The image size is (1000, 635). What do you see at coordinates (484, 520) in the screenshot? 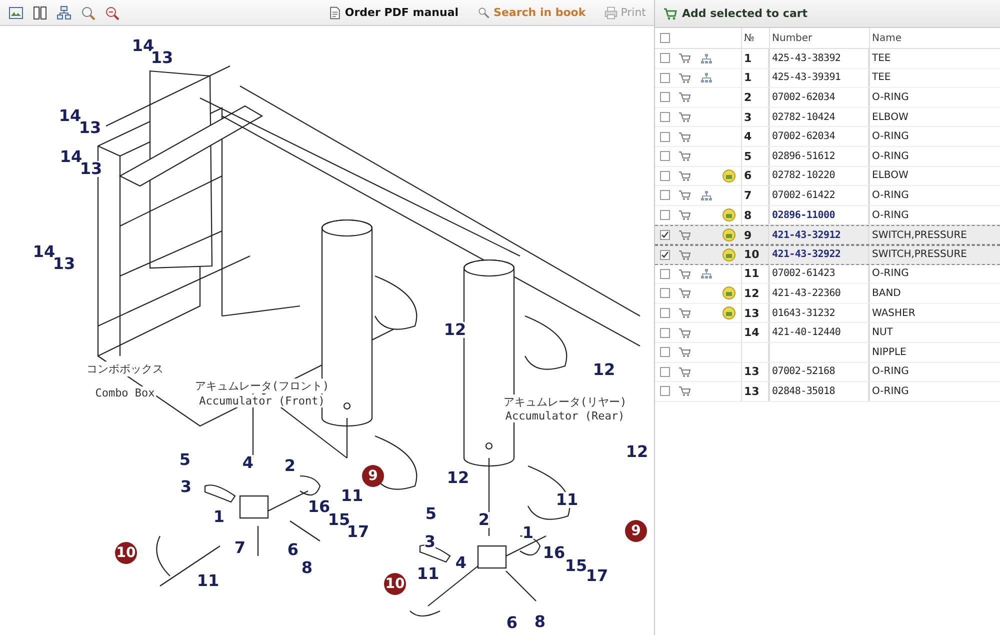
I see `callout-number: 2` at bounding box center [484, 520].